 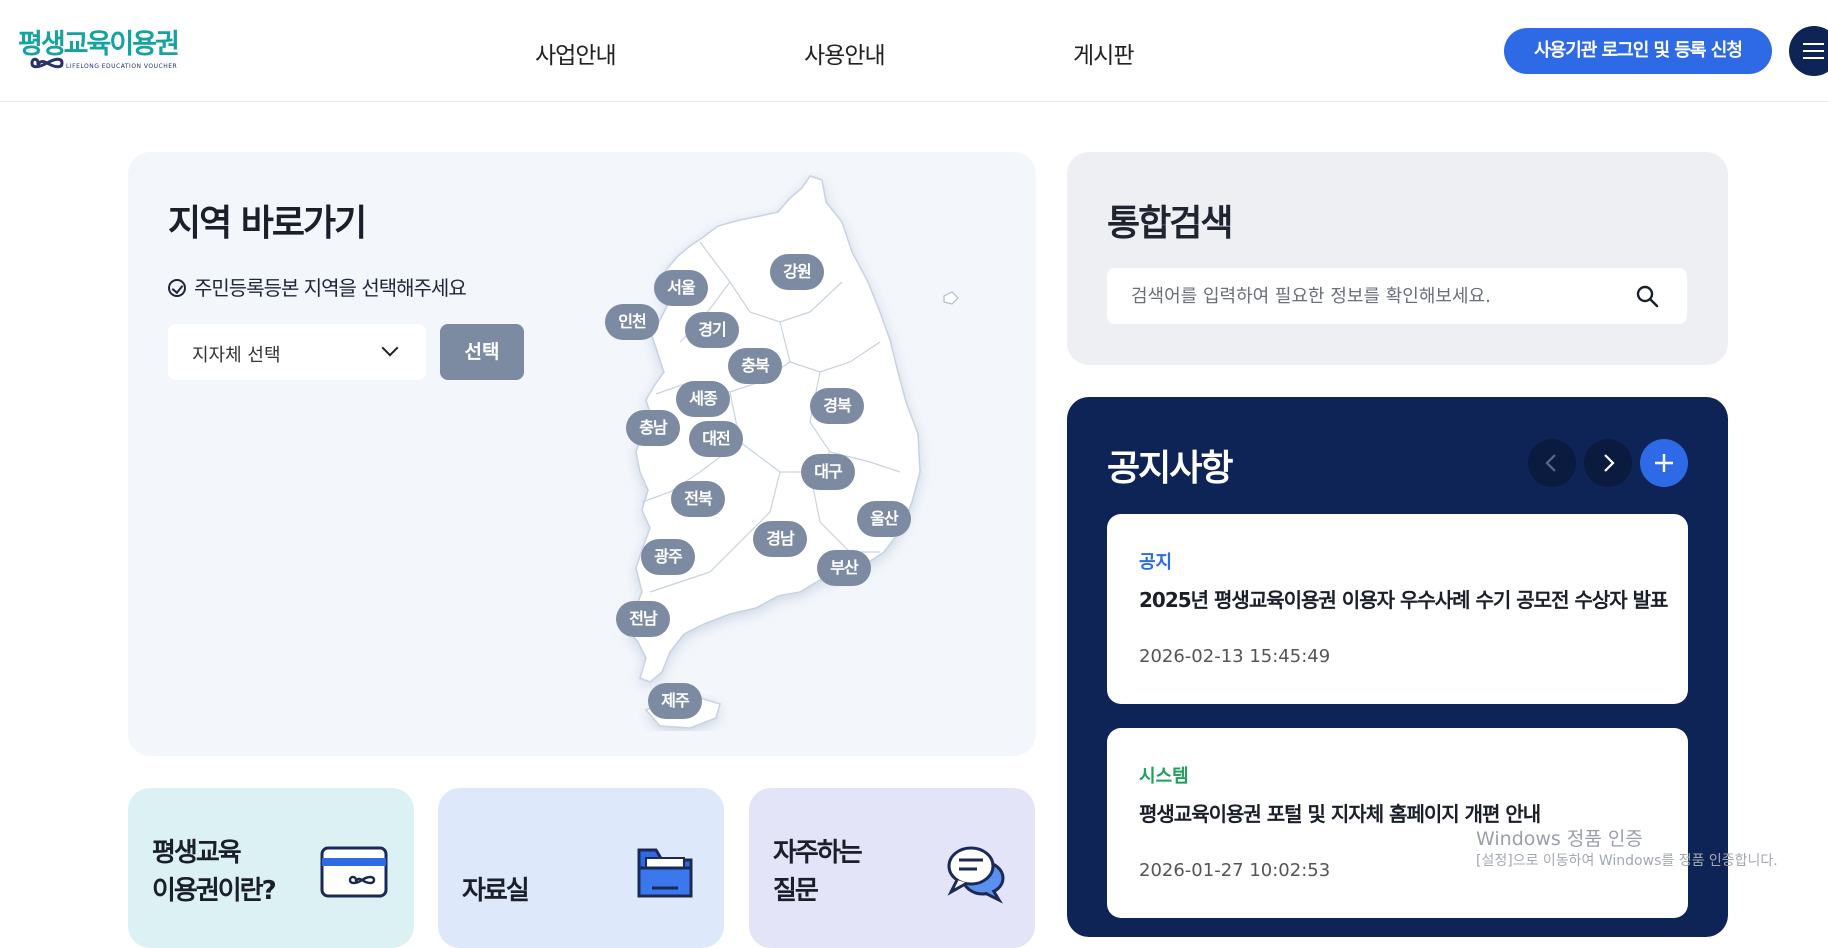 I want to click on notice-next-button, so click(x=1608, y=463).